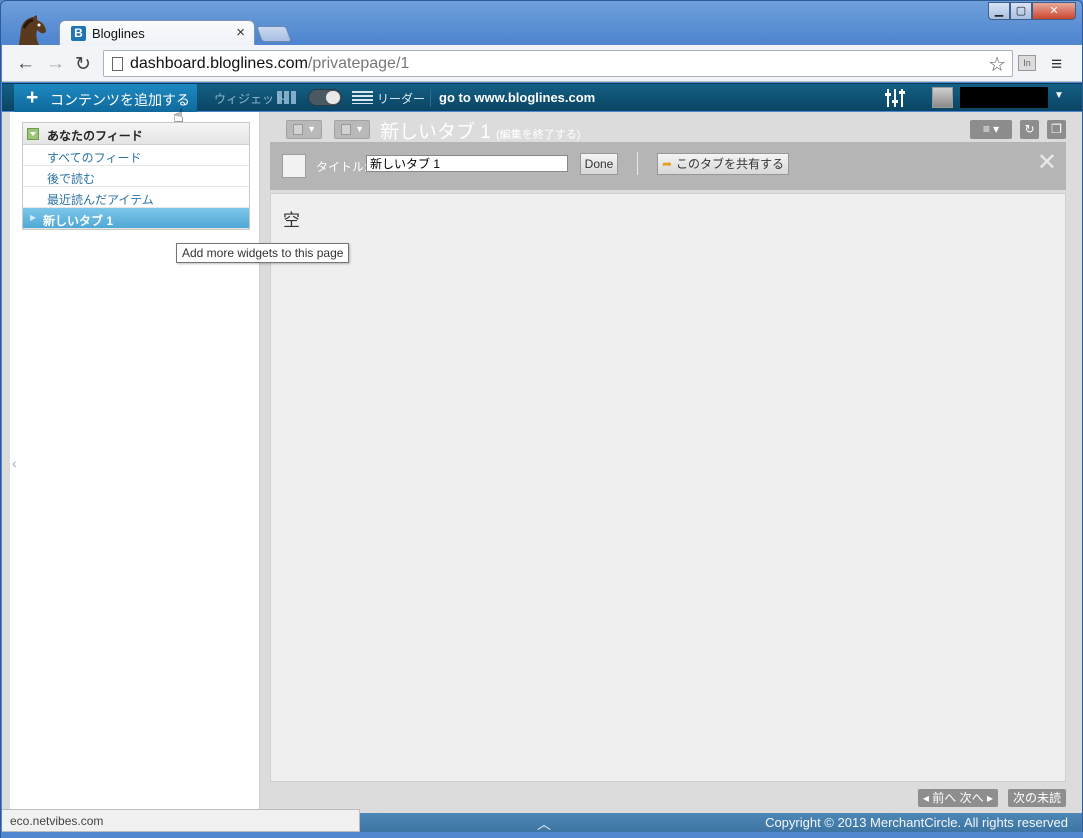 This screenshot has width=1083, height=838. I want to click on url-text: dashboard.bloglines.com/privatepage/1, so click(269, 64).